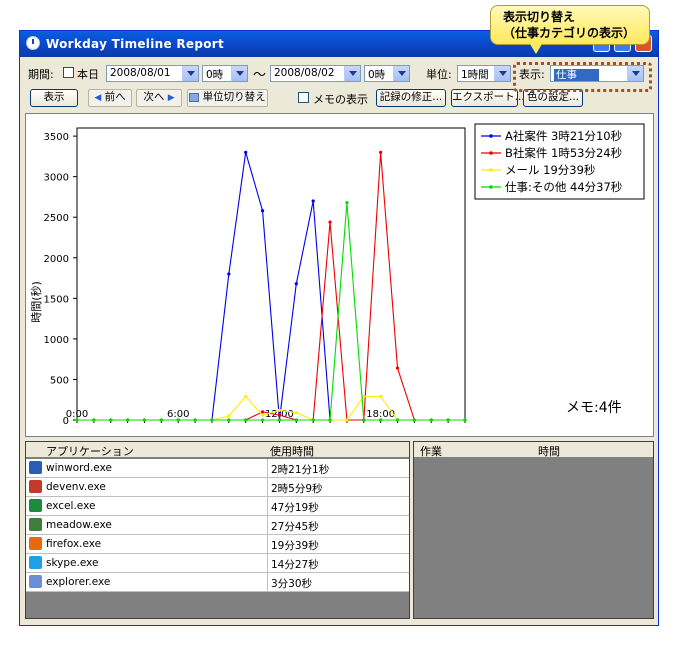 The image size is (686, 648). I want to click on word-icon, so click(35, 467).